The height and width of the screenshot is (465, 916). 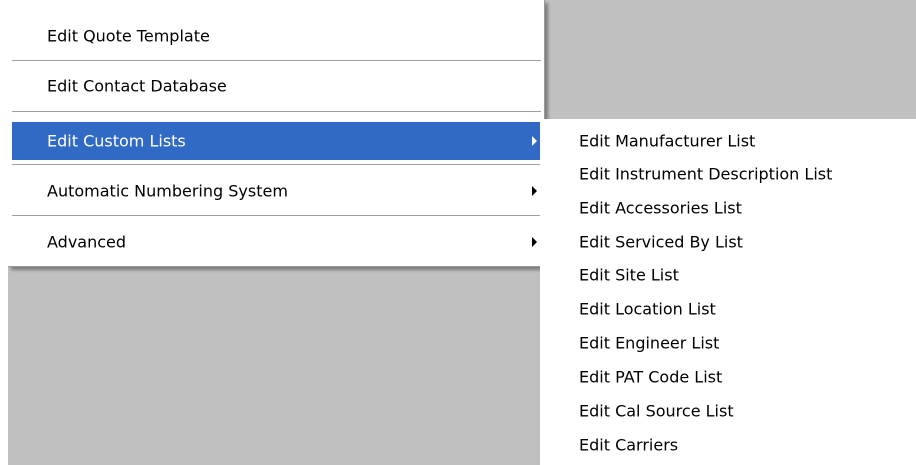 I want to click on submenu-item-edit-manufacturer-list: Edit Manufacturer List, so click(x=728, y=140).